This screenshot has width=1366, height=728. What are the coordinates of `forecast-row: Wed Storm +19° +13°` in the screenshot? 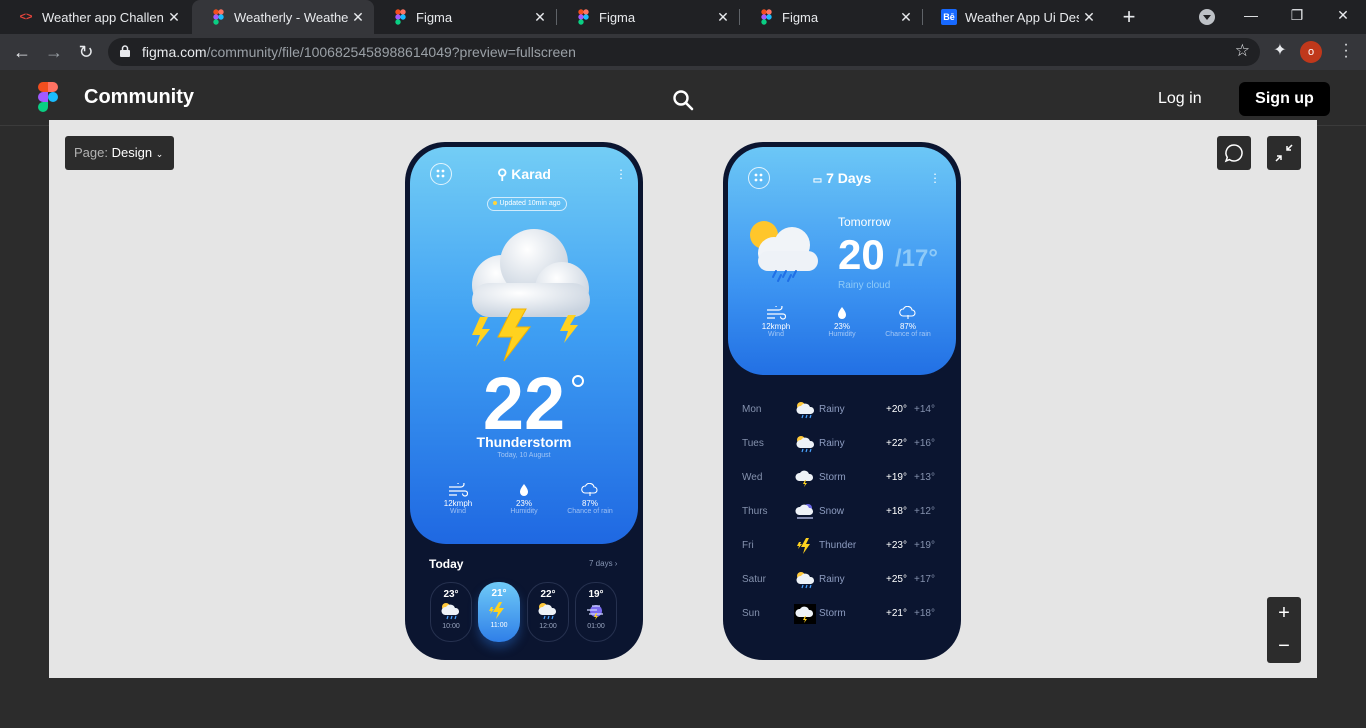 It's located at (842, 478).